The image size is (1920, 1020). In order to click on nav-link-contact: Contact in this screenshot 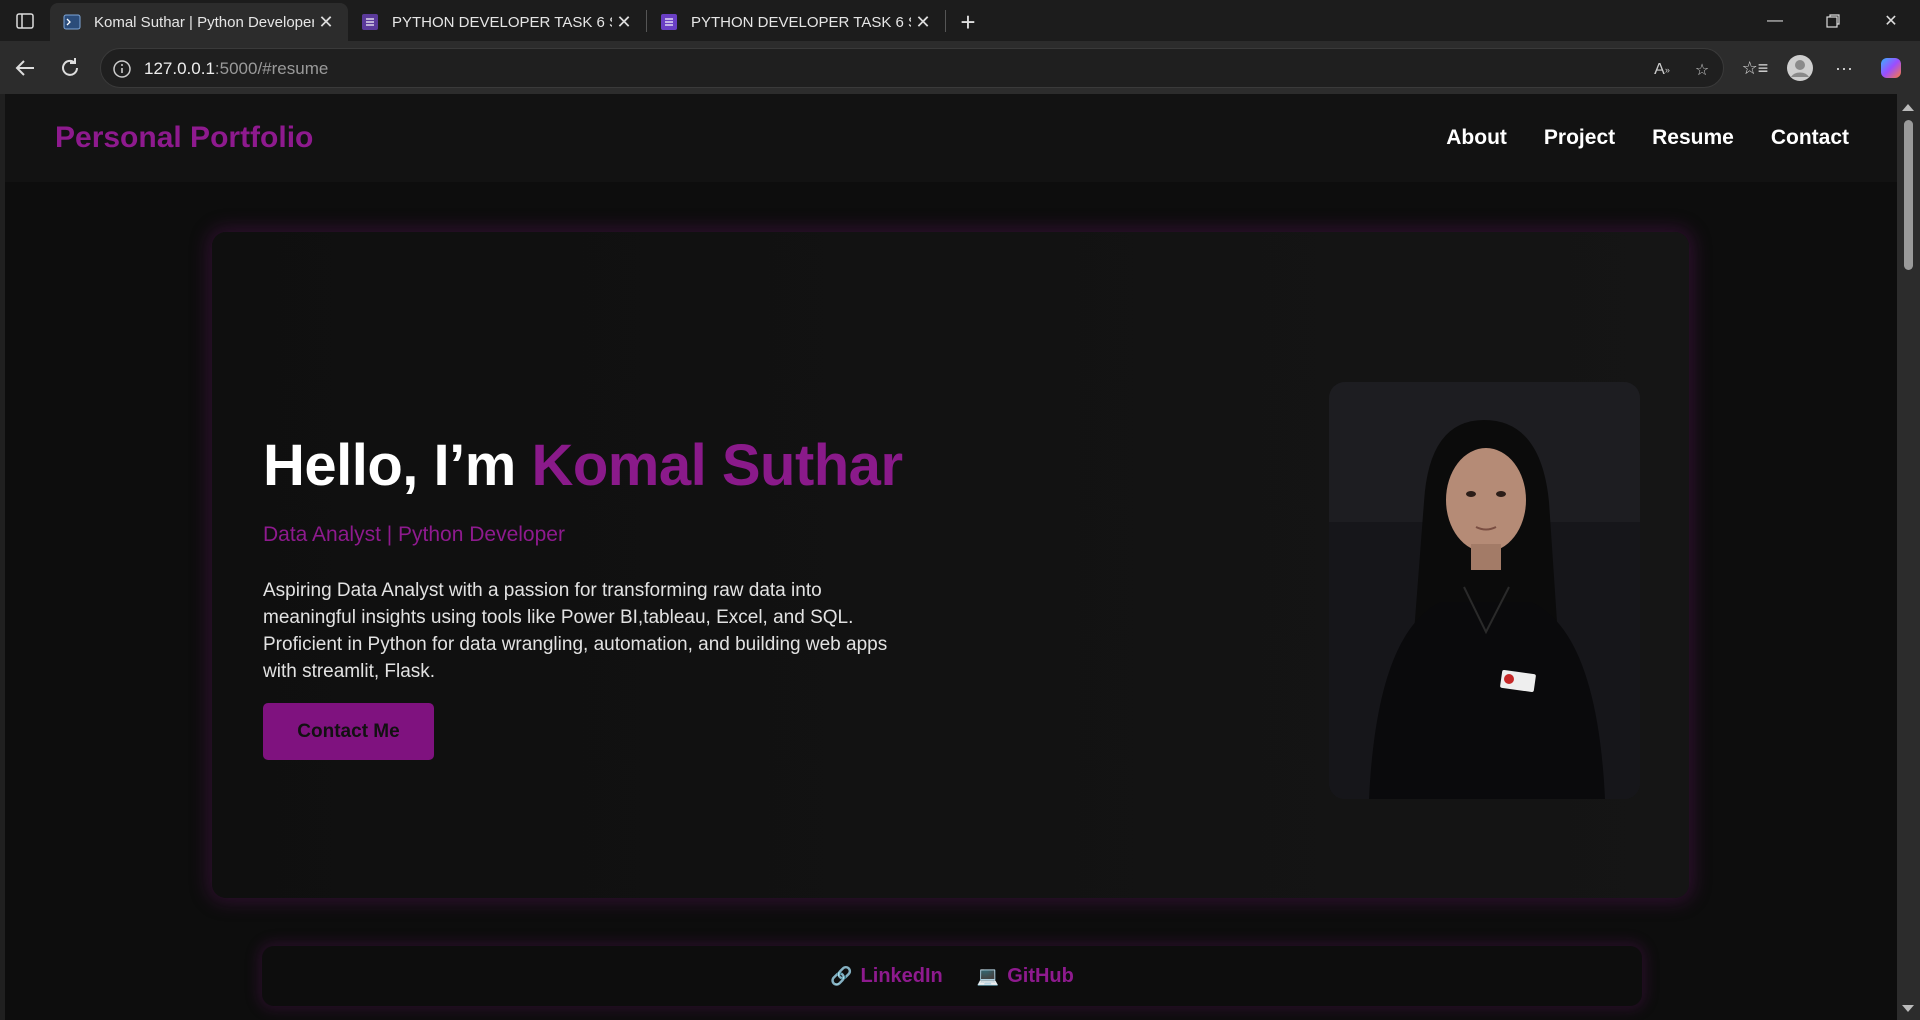, I will do `click(1810, 138)`.